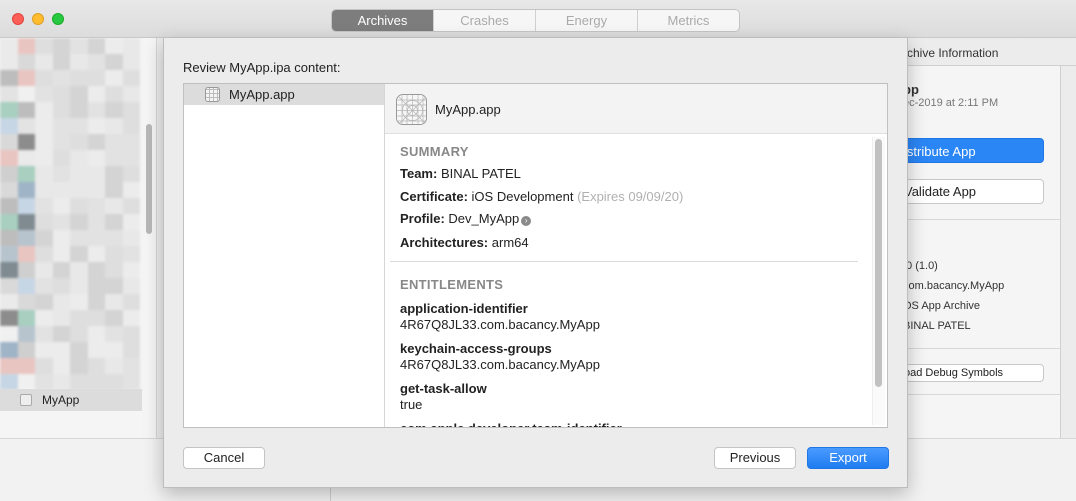 Image resolution: width=1076 pixels, height=501 pixels. Describe the element at coordinates (485, 20) in the screenshot. I see `tab-crashes: Crashes` at that location.